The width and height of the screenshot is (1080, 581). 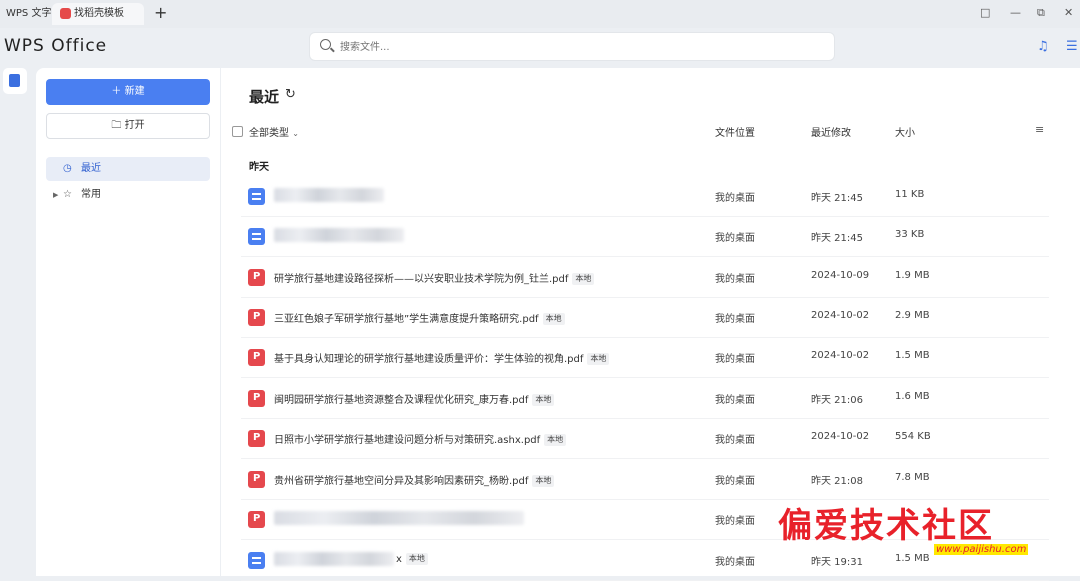 I want to click on device-icon: □, so click(x=985, y=13).